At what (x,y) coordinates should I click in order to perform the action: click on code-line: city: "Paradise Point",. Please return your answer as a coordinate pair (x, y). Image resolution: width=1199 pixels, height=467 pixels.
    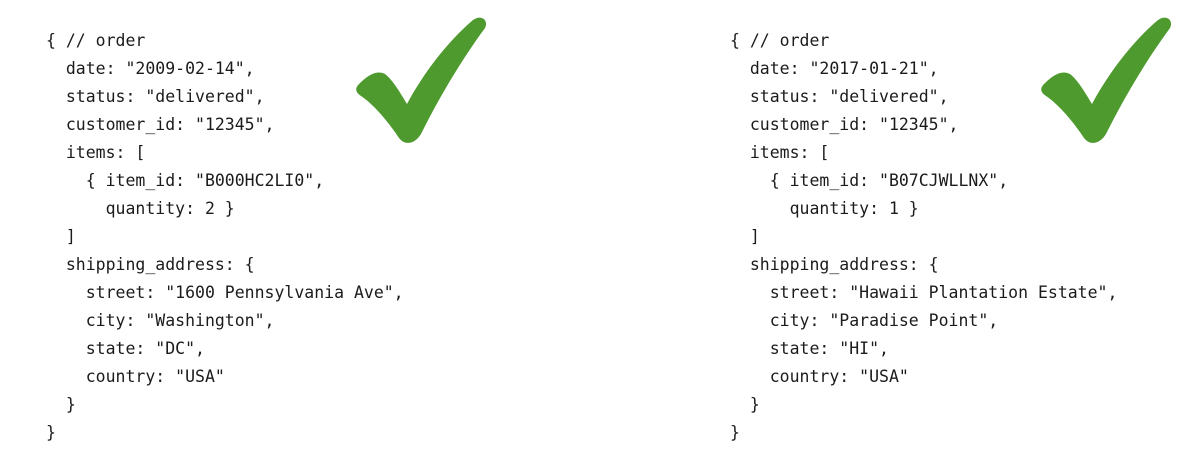
    Looking at the image, I should click on (864, 320).